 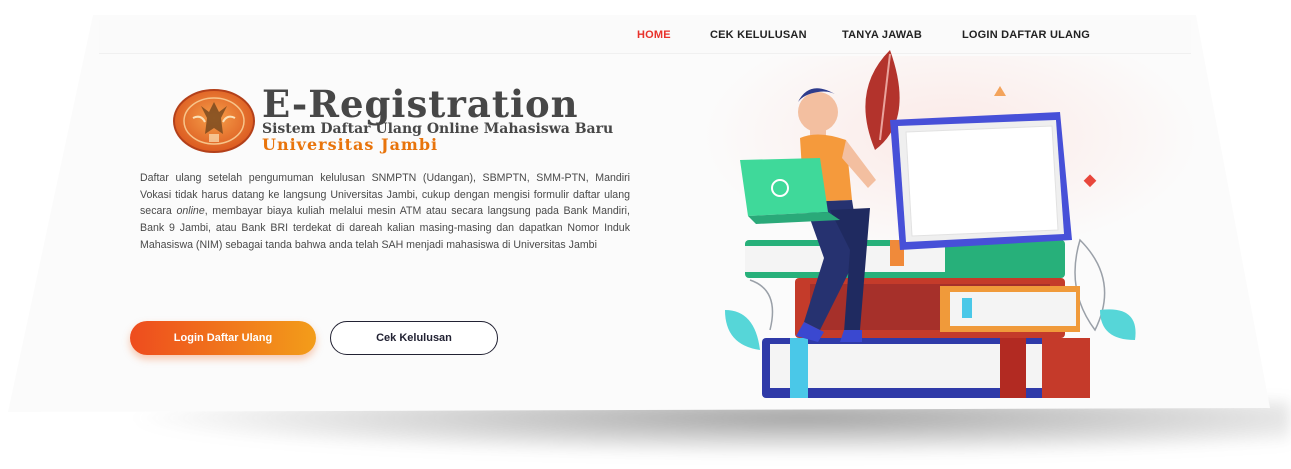 I want to click on university-logo-icon, so click(x=214, y=121).